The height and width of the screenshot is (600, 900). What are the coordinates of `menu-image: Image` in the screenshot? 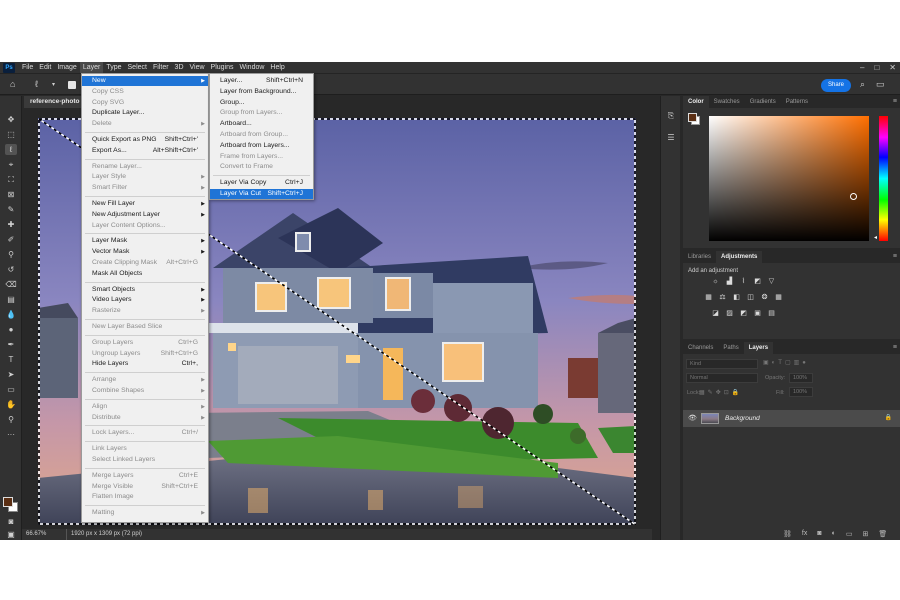 It's located at (66, 67).